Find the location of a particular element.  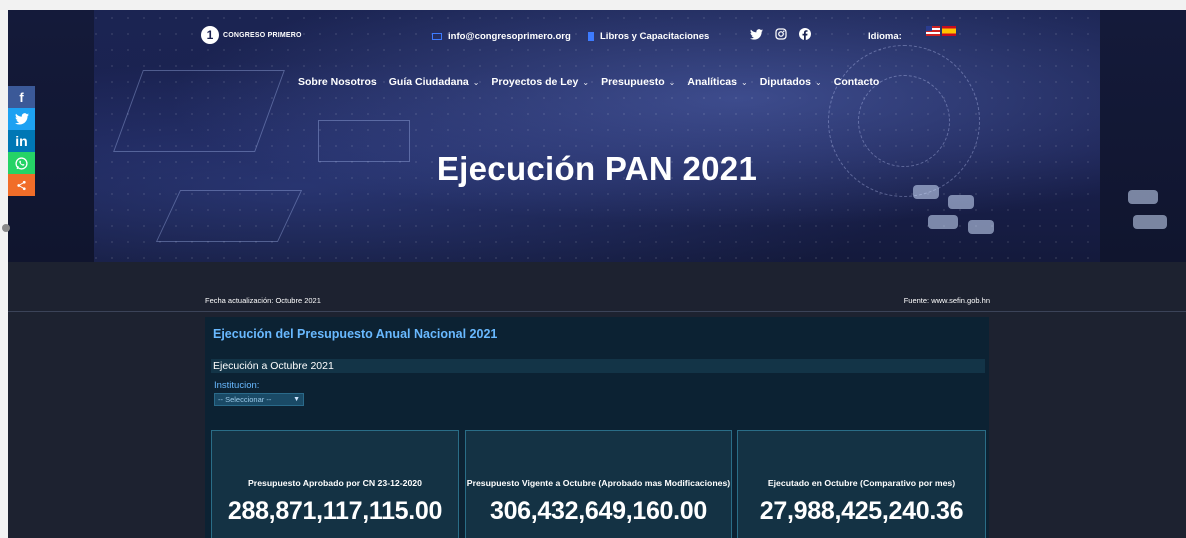

institution-label: Institucion: is located at coordinates (237, 385).